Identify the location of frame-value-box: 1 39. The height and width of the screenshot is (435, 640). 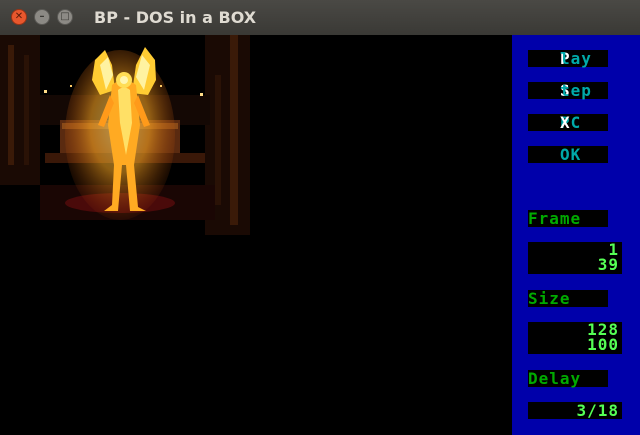
(575, 258).